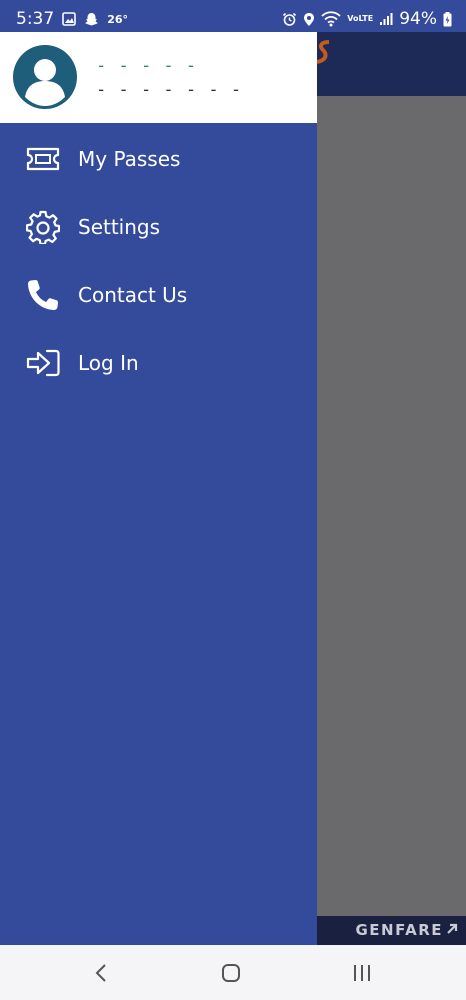  What do you see at coordinates (35, 19) in the screenshot?
I see `status-time: 5:37` at bounding box center [35, 19].